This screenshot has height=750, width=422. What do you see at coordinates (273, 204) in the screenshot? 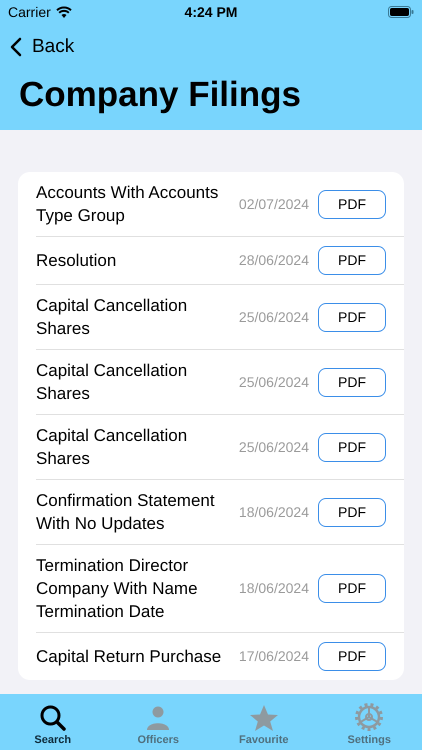
I see `filing-date: 02/07/2024` at bounding box center [273, 204].